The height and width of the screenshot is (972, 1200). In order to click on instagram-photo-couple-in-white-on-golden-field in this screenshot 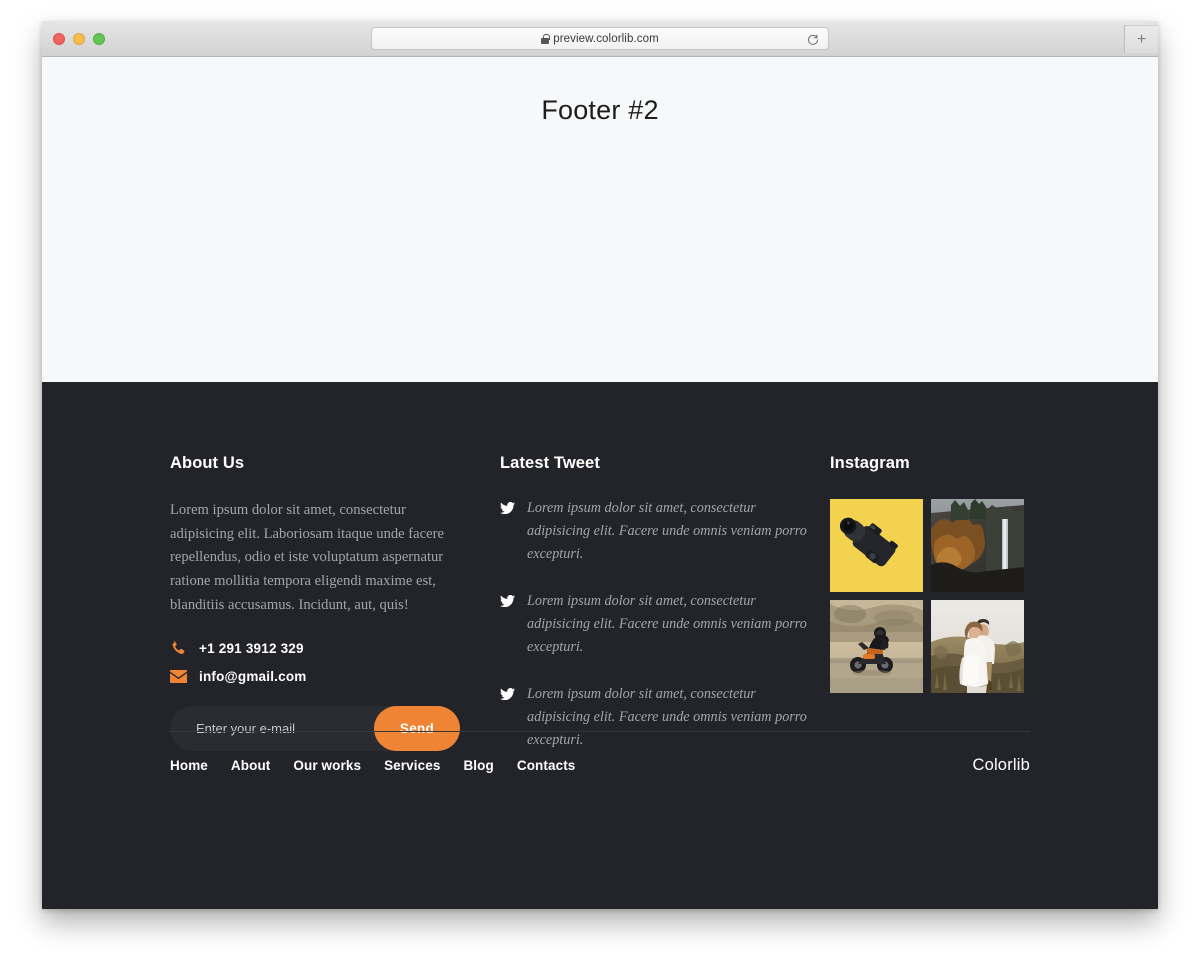, I will do `click(977, 646)`.